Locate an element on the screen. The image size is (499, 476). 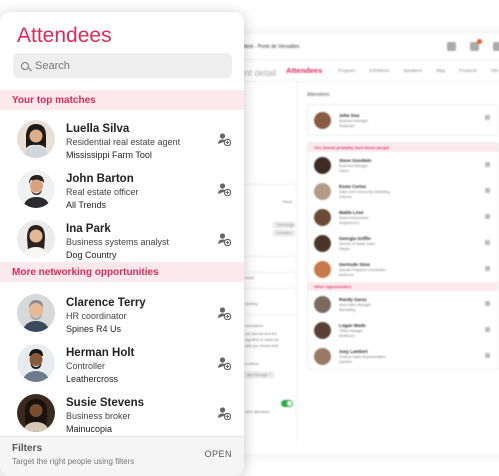
person-title: Business systems analyst is located at coordinates (118, 242).